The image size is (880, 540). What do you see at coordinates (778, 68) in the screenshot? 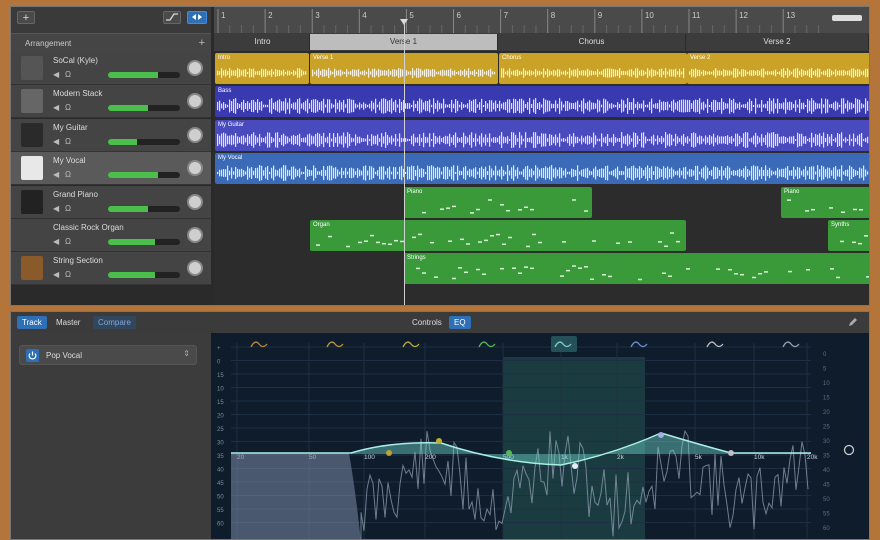
I see `region: Verse 2` at bounding box center [778, 68].